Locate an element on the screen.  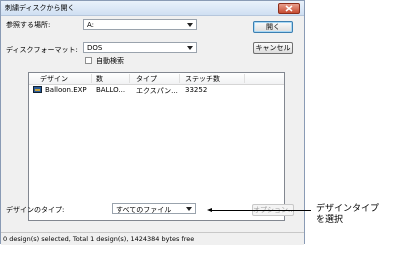
look-in-label: 参照する場所: is located at coordinates (28, 25).